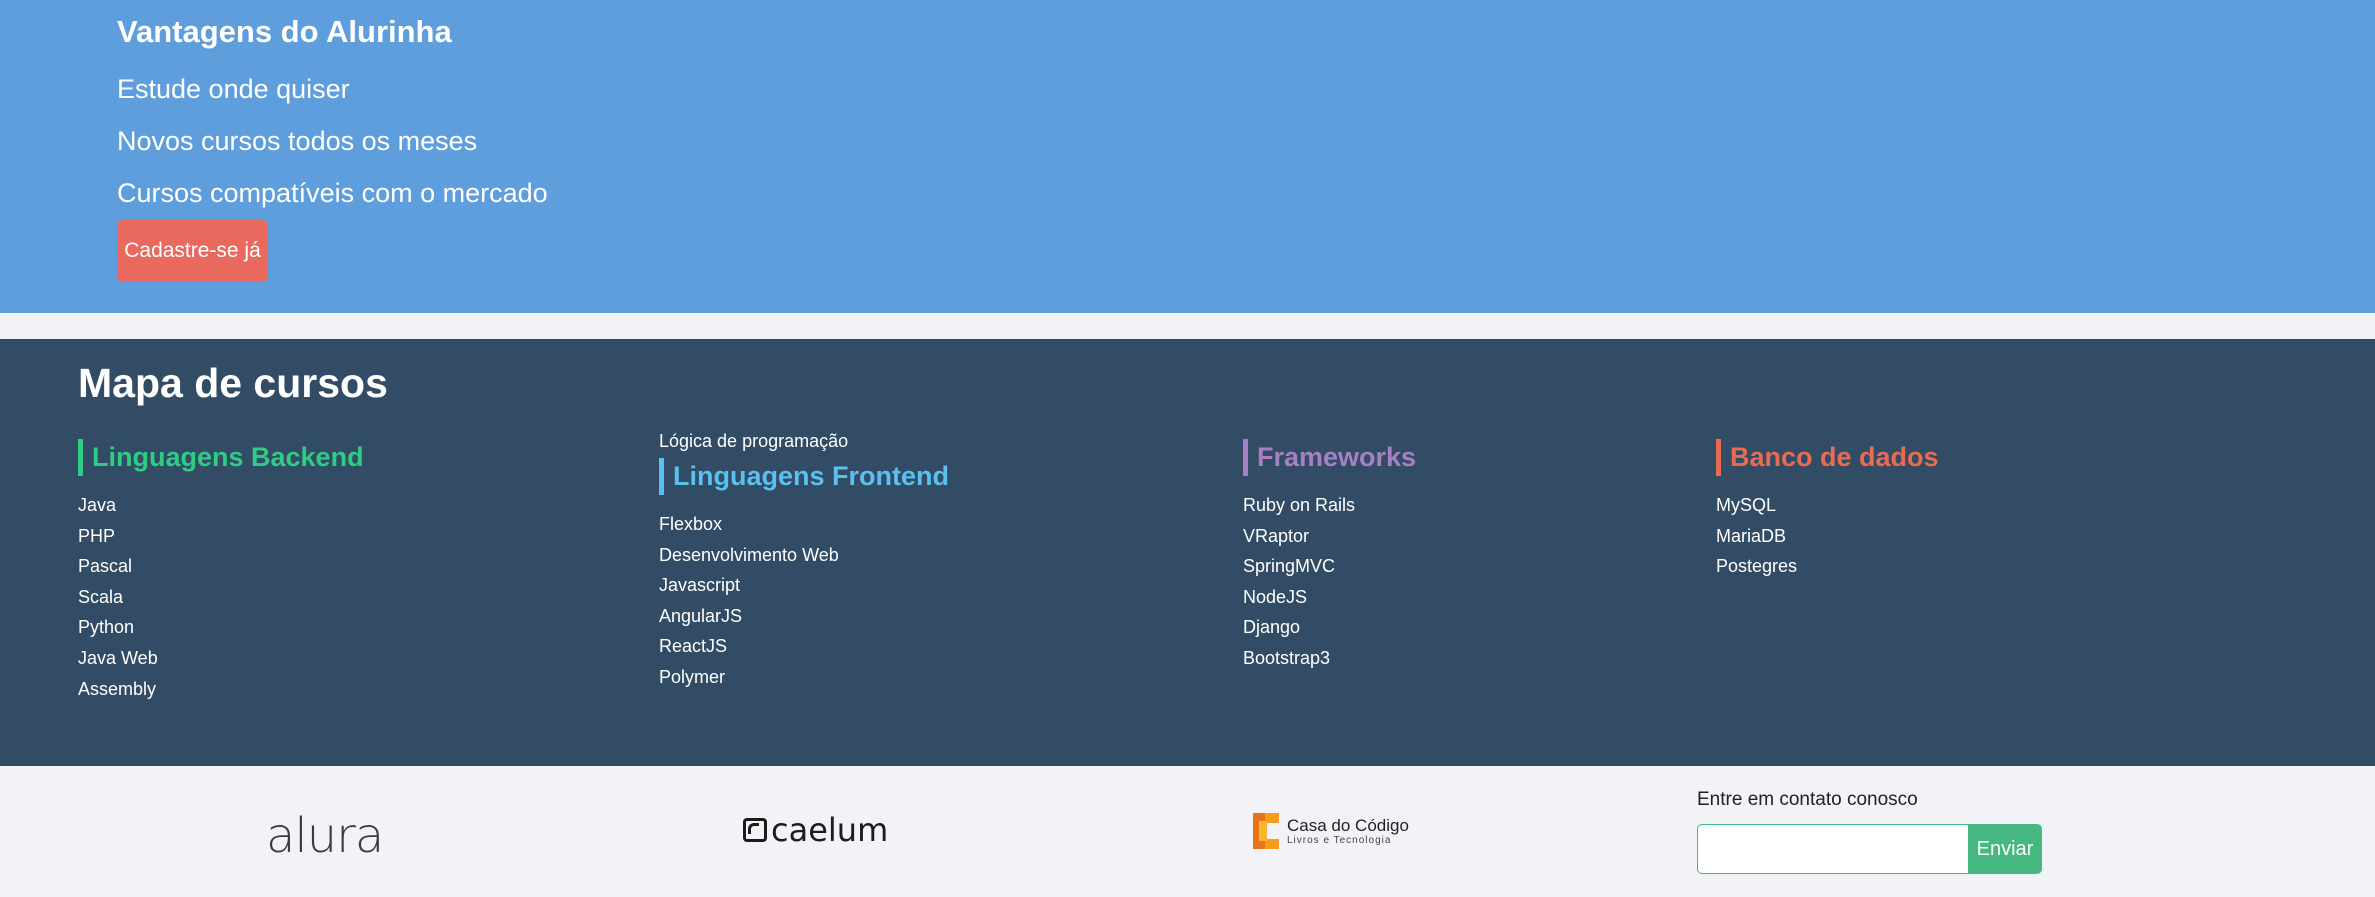 The image size is (2375, 897). What do you see at coordinates (749, 555) in the screenshot?
I see `course-link: Desenvolvimento Web` at bounding box center [749, 555].